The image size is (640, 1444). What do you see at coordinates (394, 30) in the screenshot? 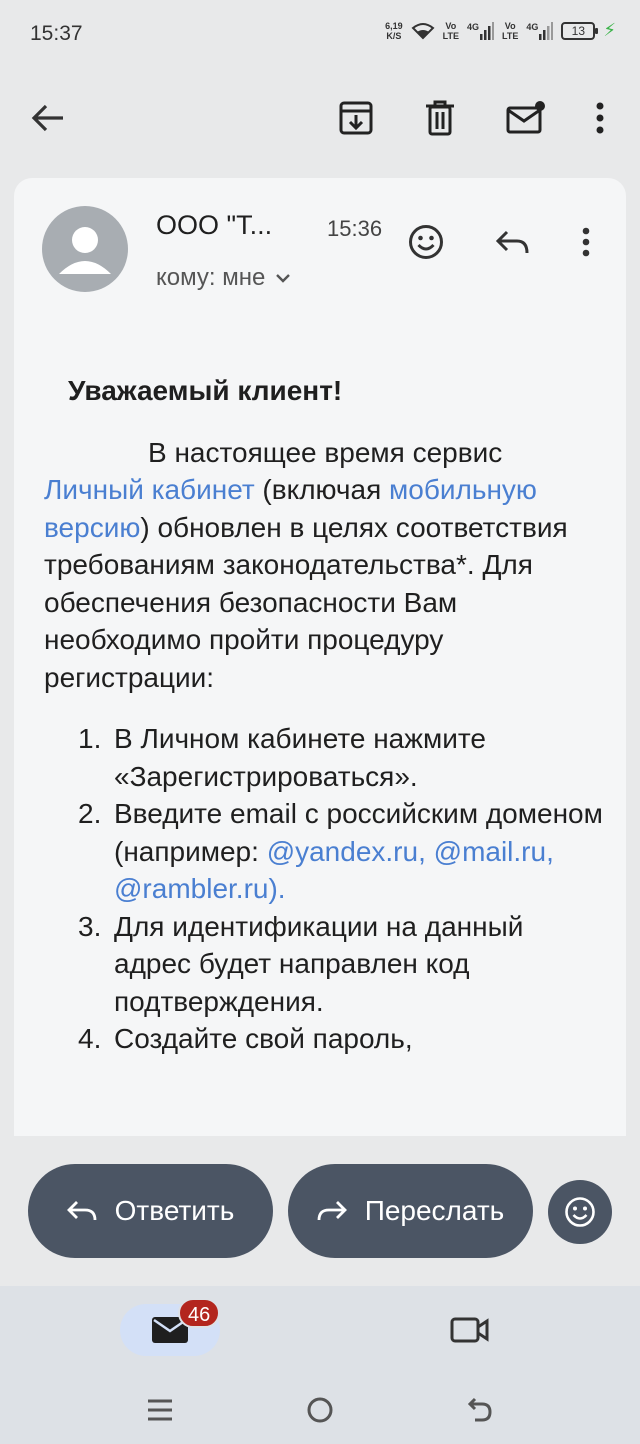
I see `network-speed: 6,19 K/S` at bounding box center [394, 30].